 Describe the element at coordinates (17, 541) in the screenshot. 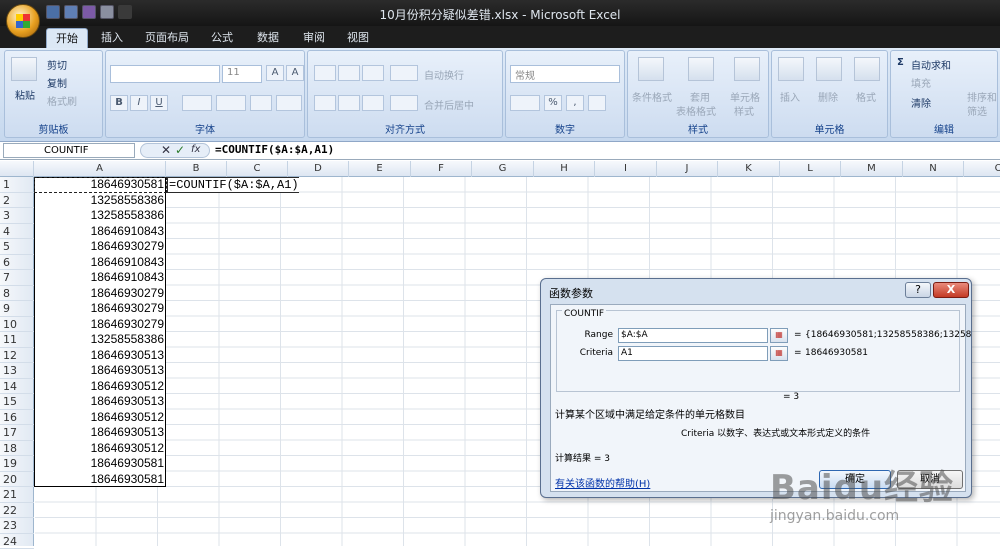

I see `row-header: 24` at that location.